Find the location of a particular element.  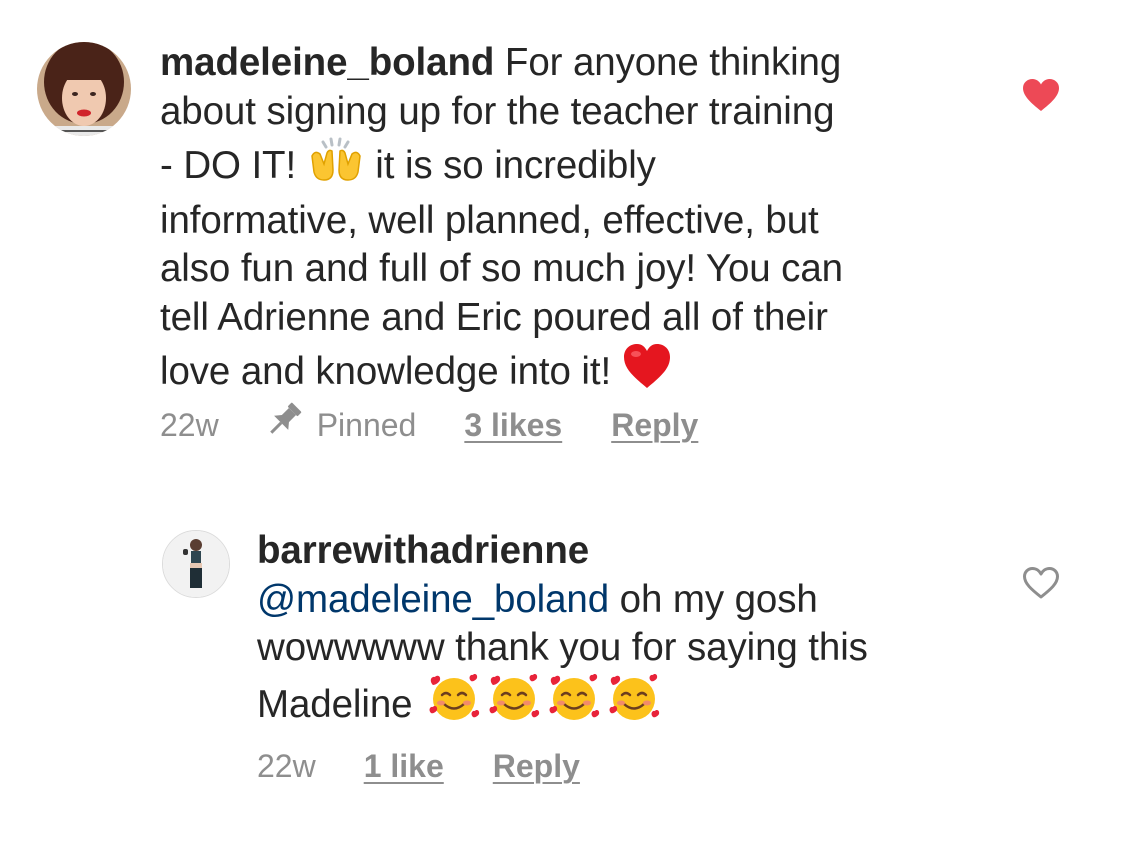

mention-link: @madeleine_boland is located at coordinates (433, 599).